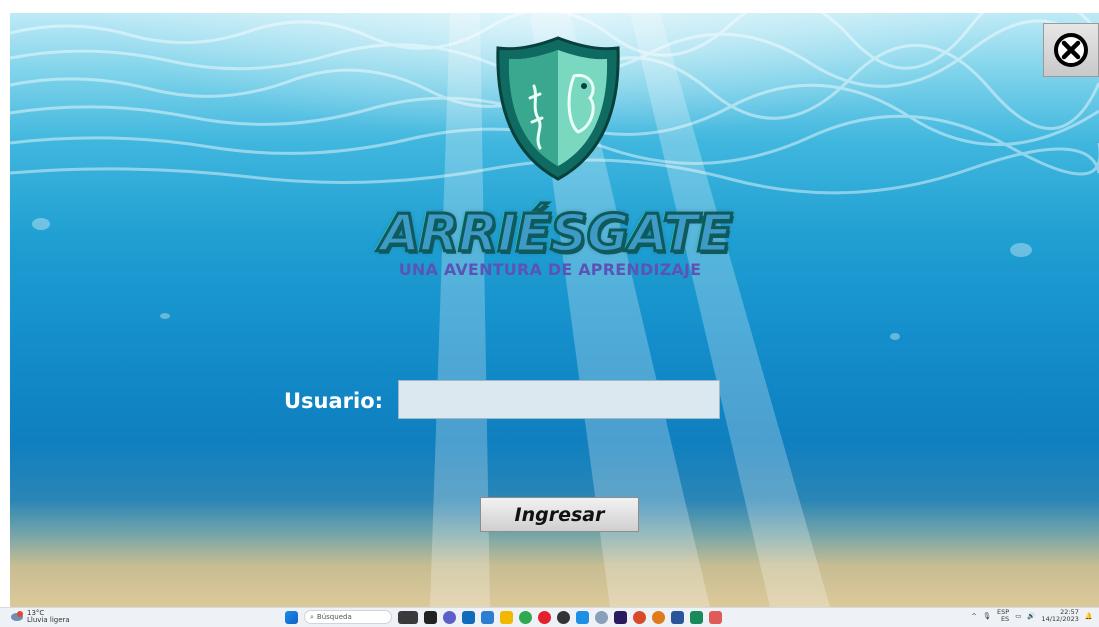 The width and height of the screenshot is (1099, 627). I want to click on circle-x-icon, so click(1071, 50).